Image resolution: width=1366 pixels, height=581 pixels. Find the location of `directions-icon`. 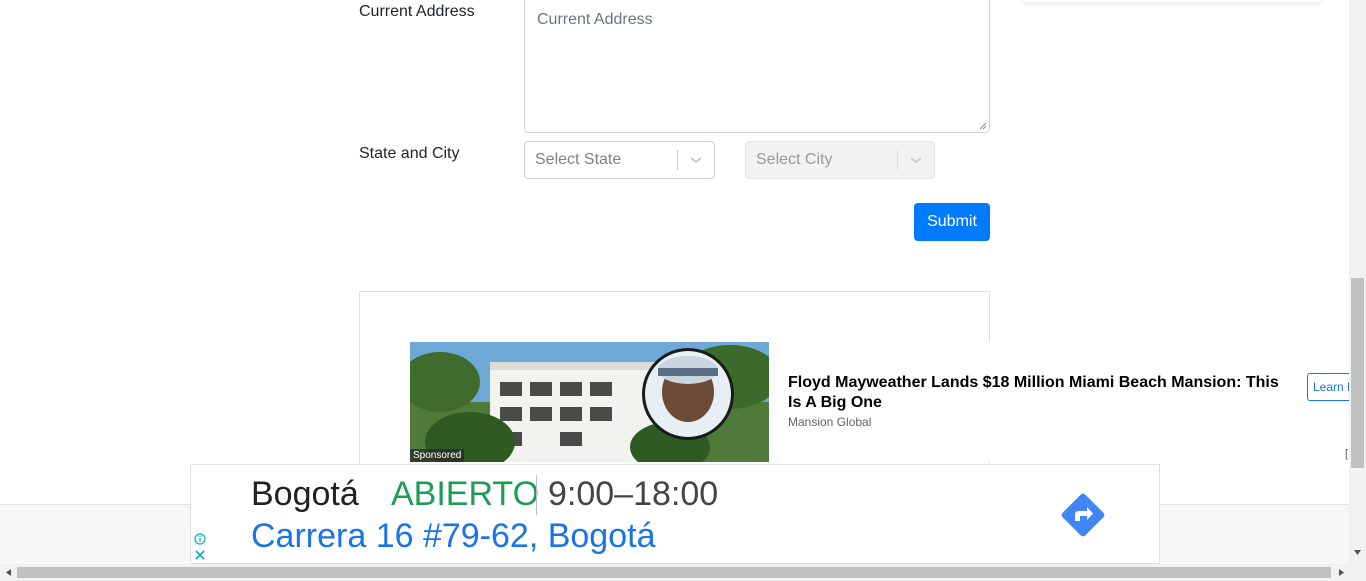

directions-icon is located at coordinates (1083, 515).